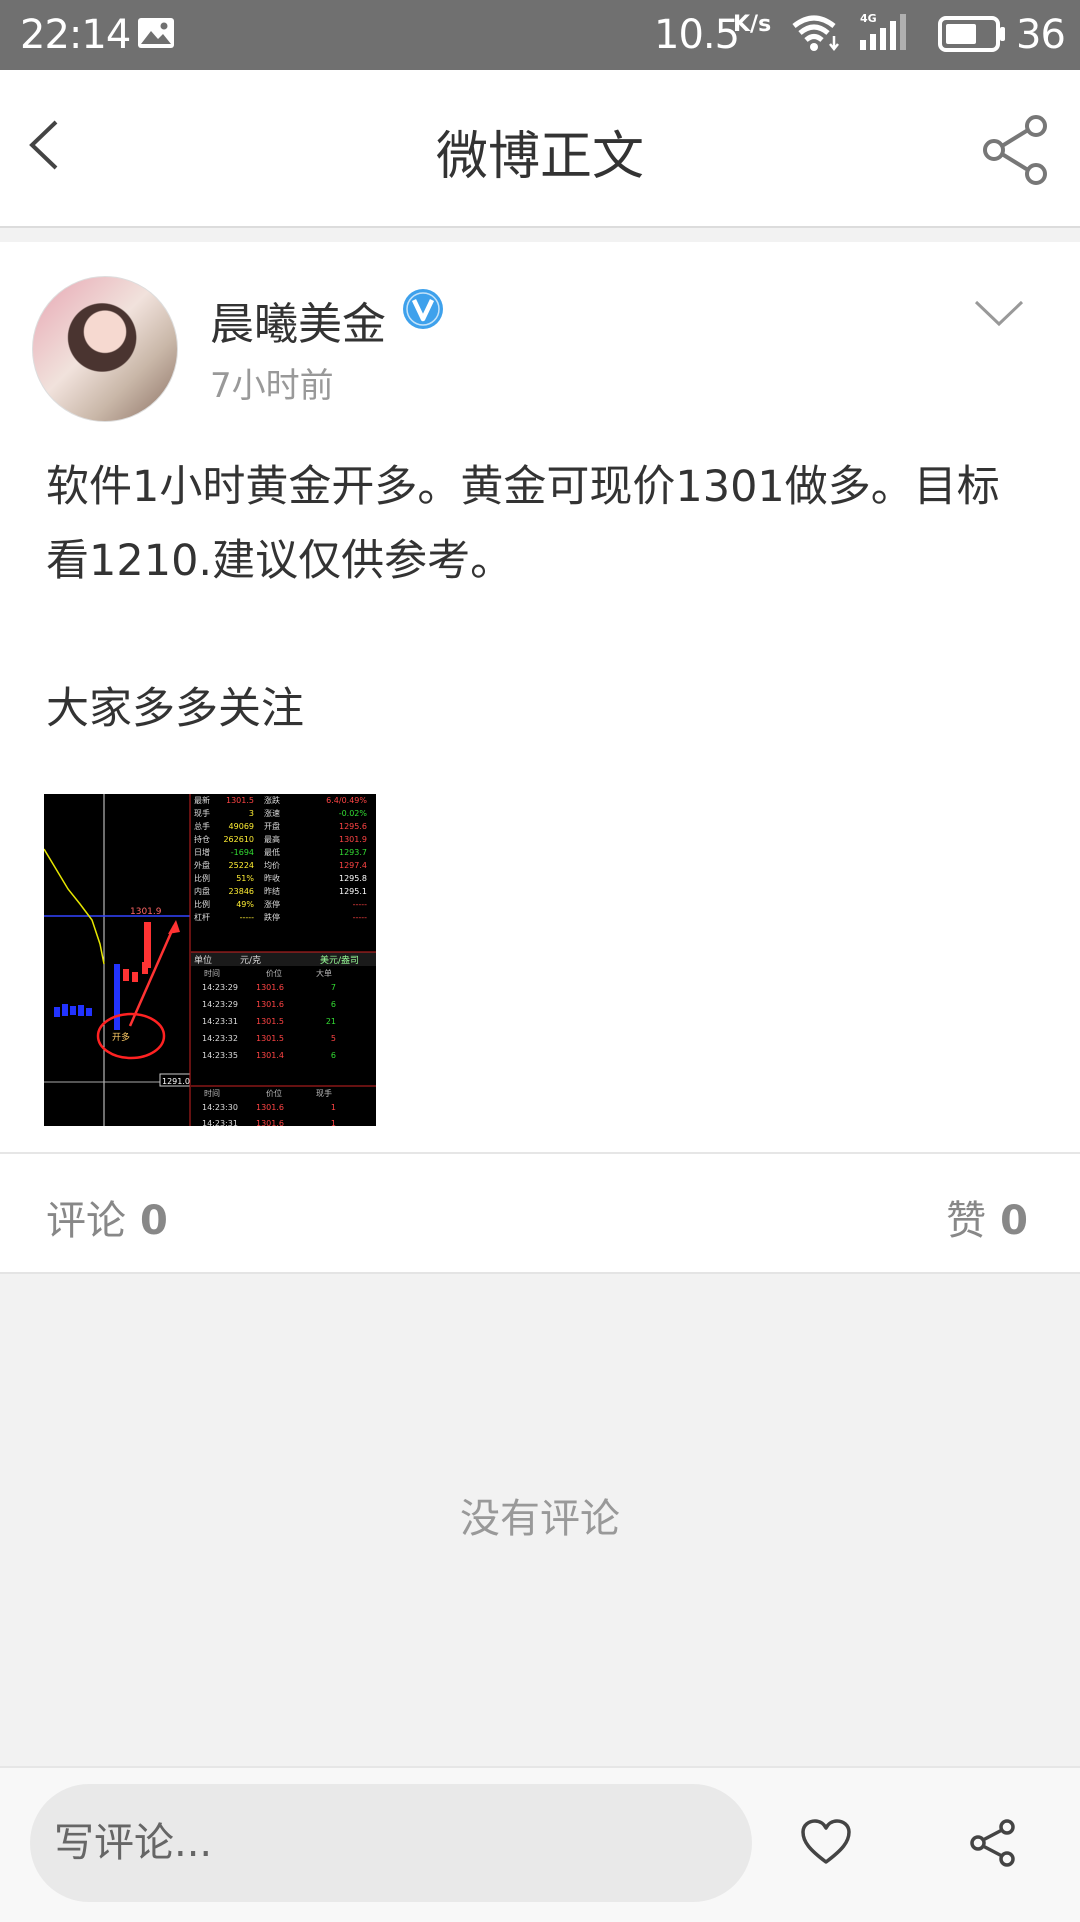  Describe the element at coordinates (346, 800) in the screenshot. I see `quote-value: 6.4/0.49%` at that location.